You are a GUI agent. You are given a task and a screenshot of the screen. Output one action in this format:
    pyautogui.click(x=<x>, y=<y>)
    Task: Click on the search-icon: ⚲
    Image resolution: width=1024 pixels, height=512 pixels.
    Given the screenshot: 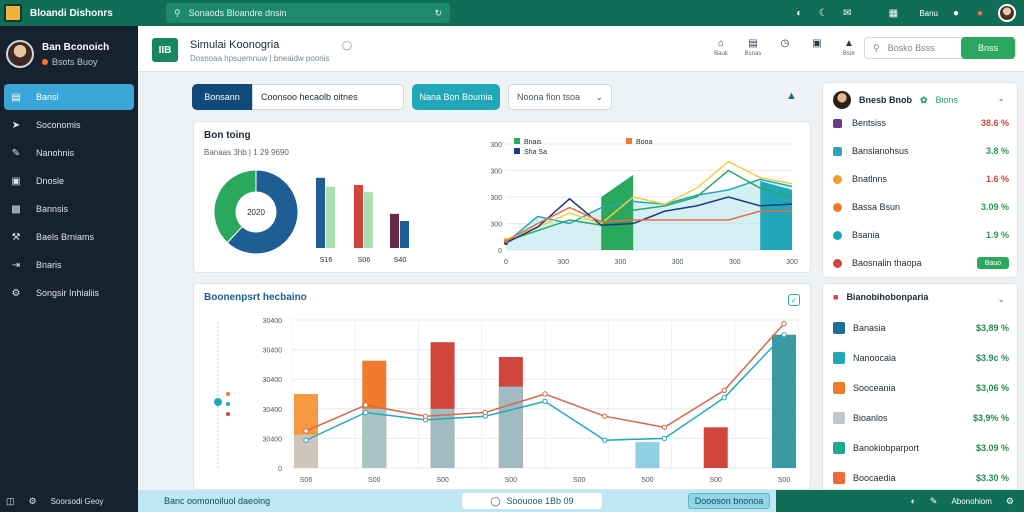 What is the action you would take?
    pyautogui.click(x=177, y=12)
    